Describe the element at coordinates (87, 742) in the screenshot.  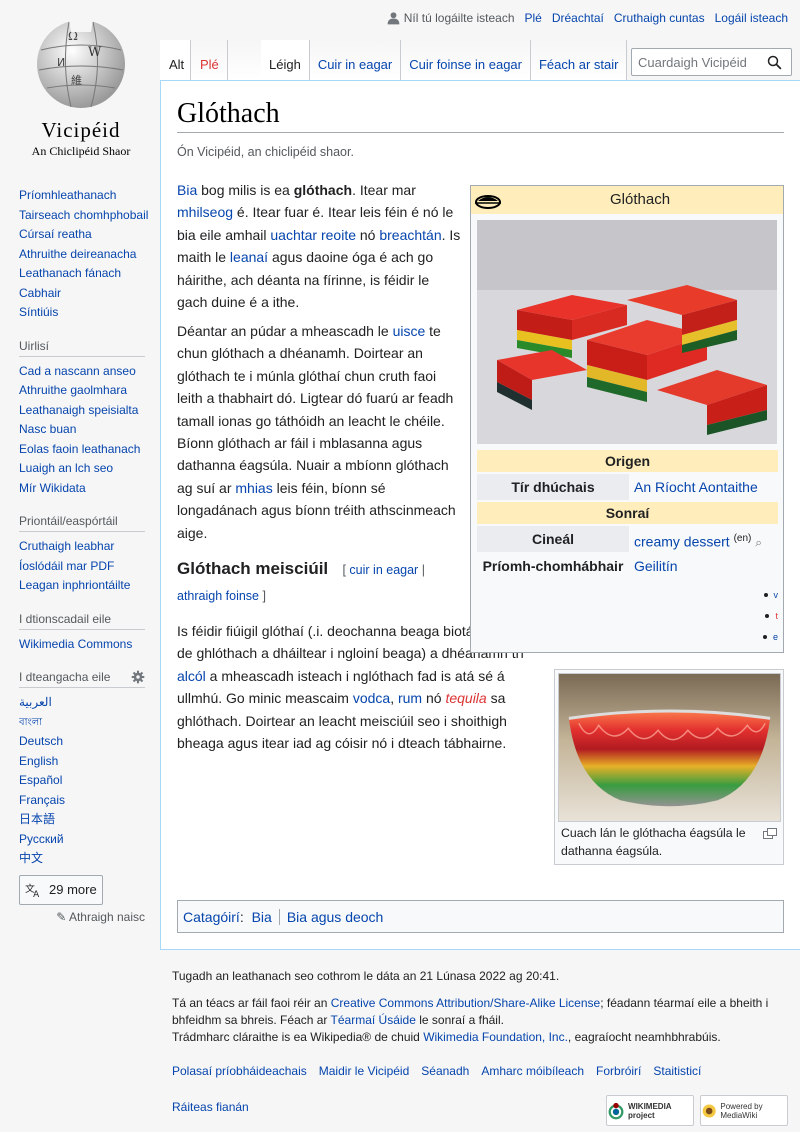
I see `lang-link-german: Deutsch` at that location.